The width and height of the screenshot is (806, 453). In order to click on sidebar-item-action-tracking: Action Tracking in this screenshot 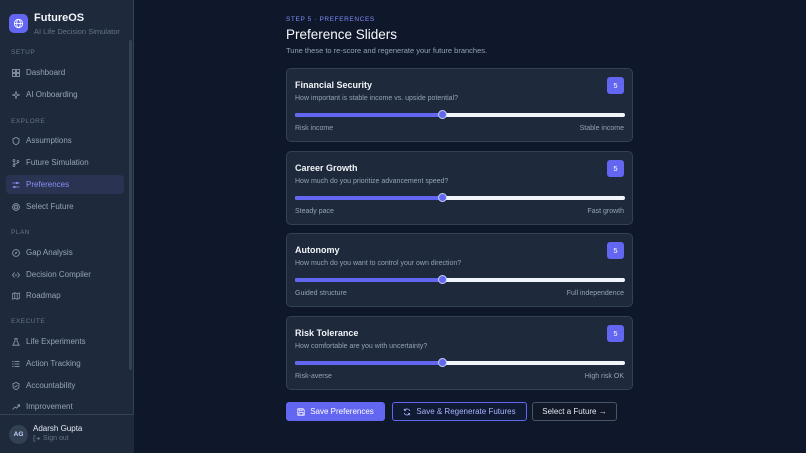, I will do `click(65, 363)`.